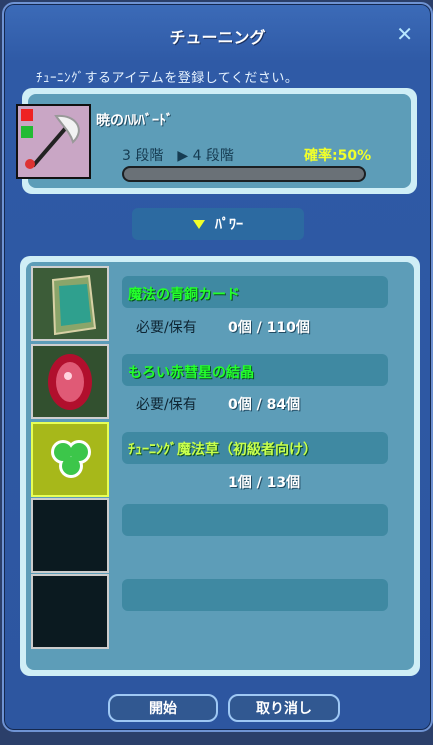  Describe the element at coordinates (166, 328) in the screenshot. I see `required-label-1: 必要/保有` at that location.